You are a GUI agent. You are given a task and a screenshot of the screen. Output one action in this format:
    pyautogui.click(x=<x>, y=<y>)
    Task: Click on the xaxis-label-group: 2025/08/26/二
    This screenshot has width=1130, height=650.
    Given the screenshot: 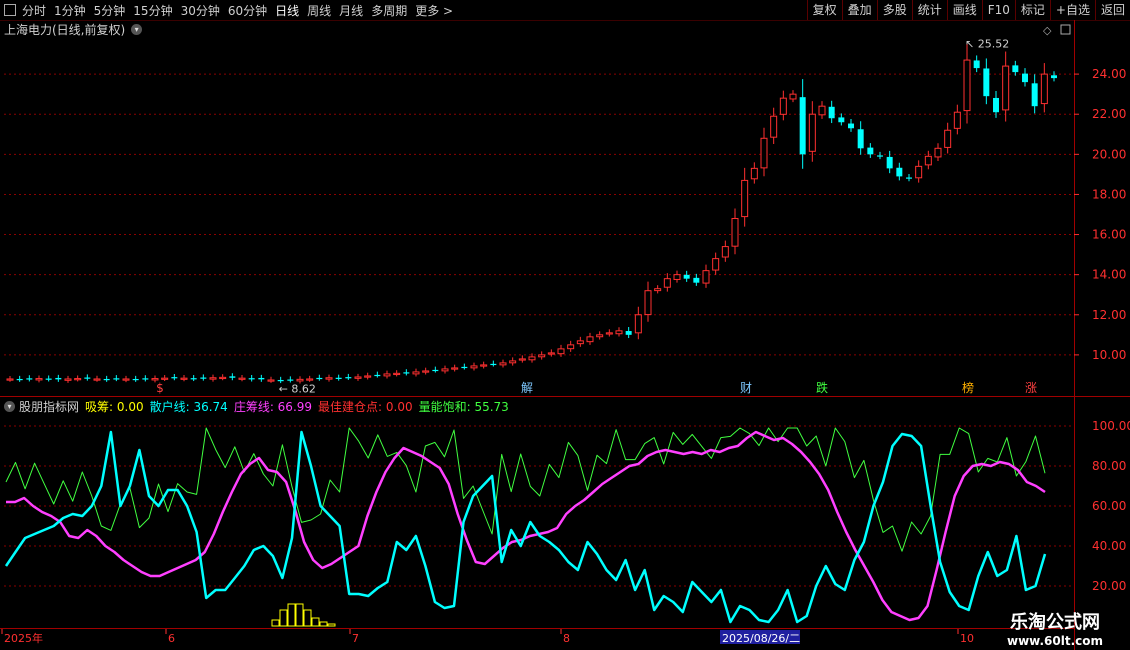 What is the action you would take?
    pyautogui.click(x=760, y=637)
    